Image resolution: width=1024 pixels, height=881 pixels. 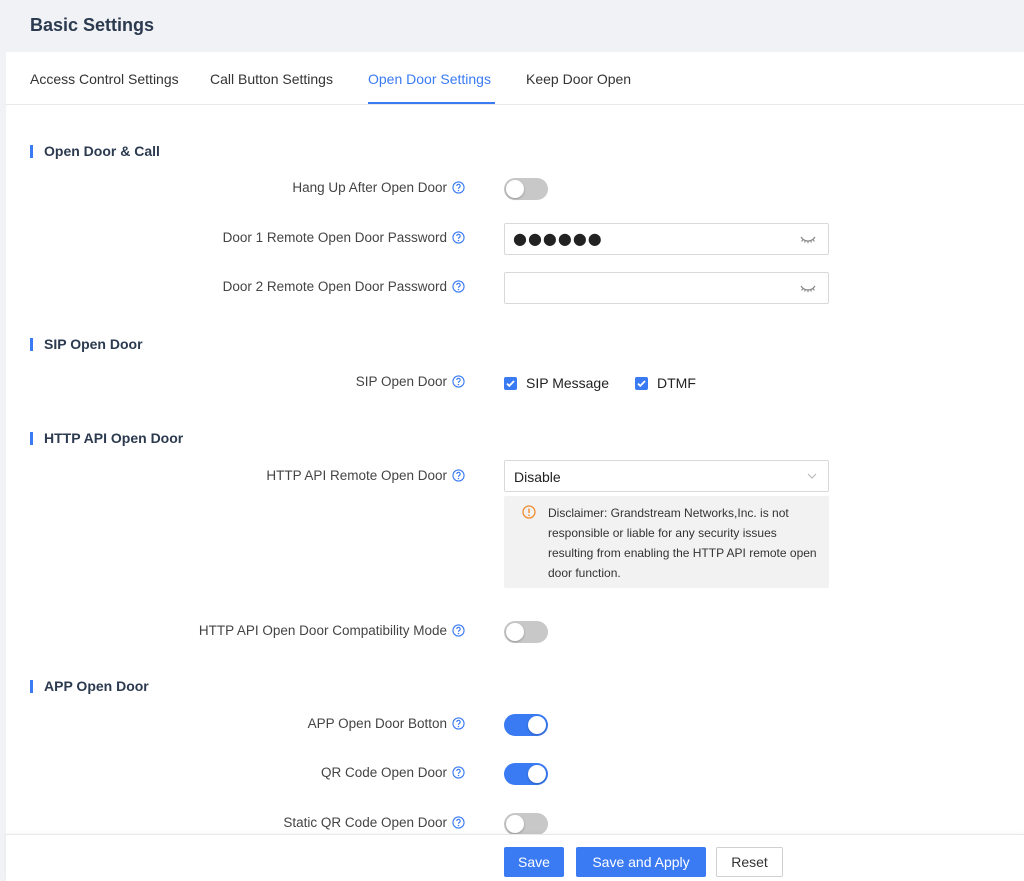 What do you see at coordinates (641, 862) in the screenshot?
I see `save-and-apply-button: Save and Apply` at bounding box center [641, 862].